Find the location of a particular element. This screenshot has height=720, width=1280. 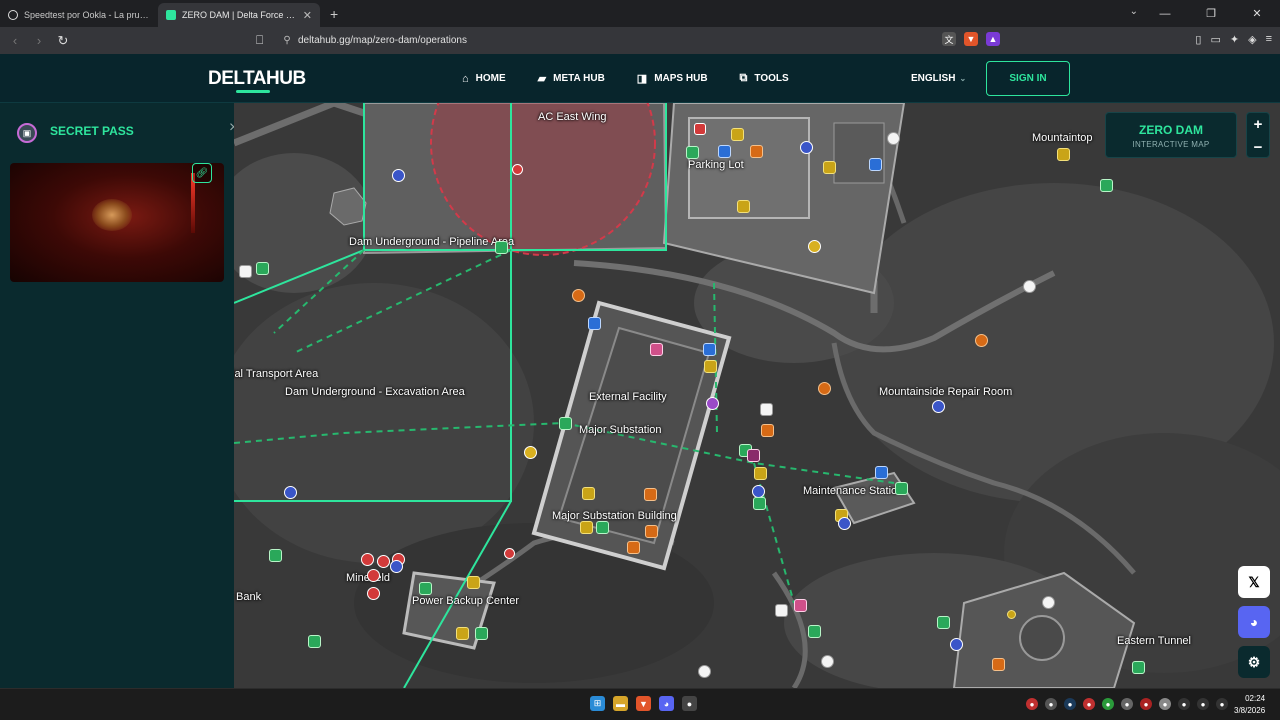

tab-speedtest: Speedtest por Ookla - La prueba de is located at coordinates (79, 15).